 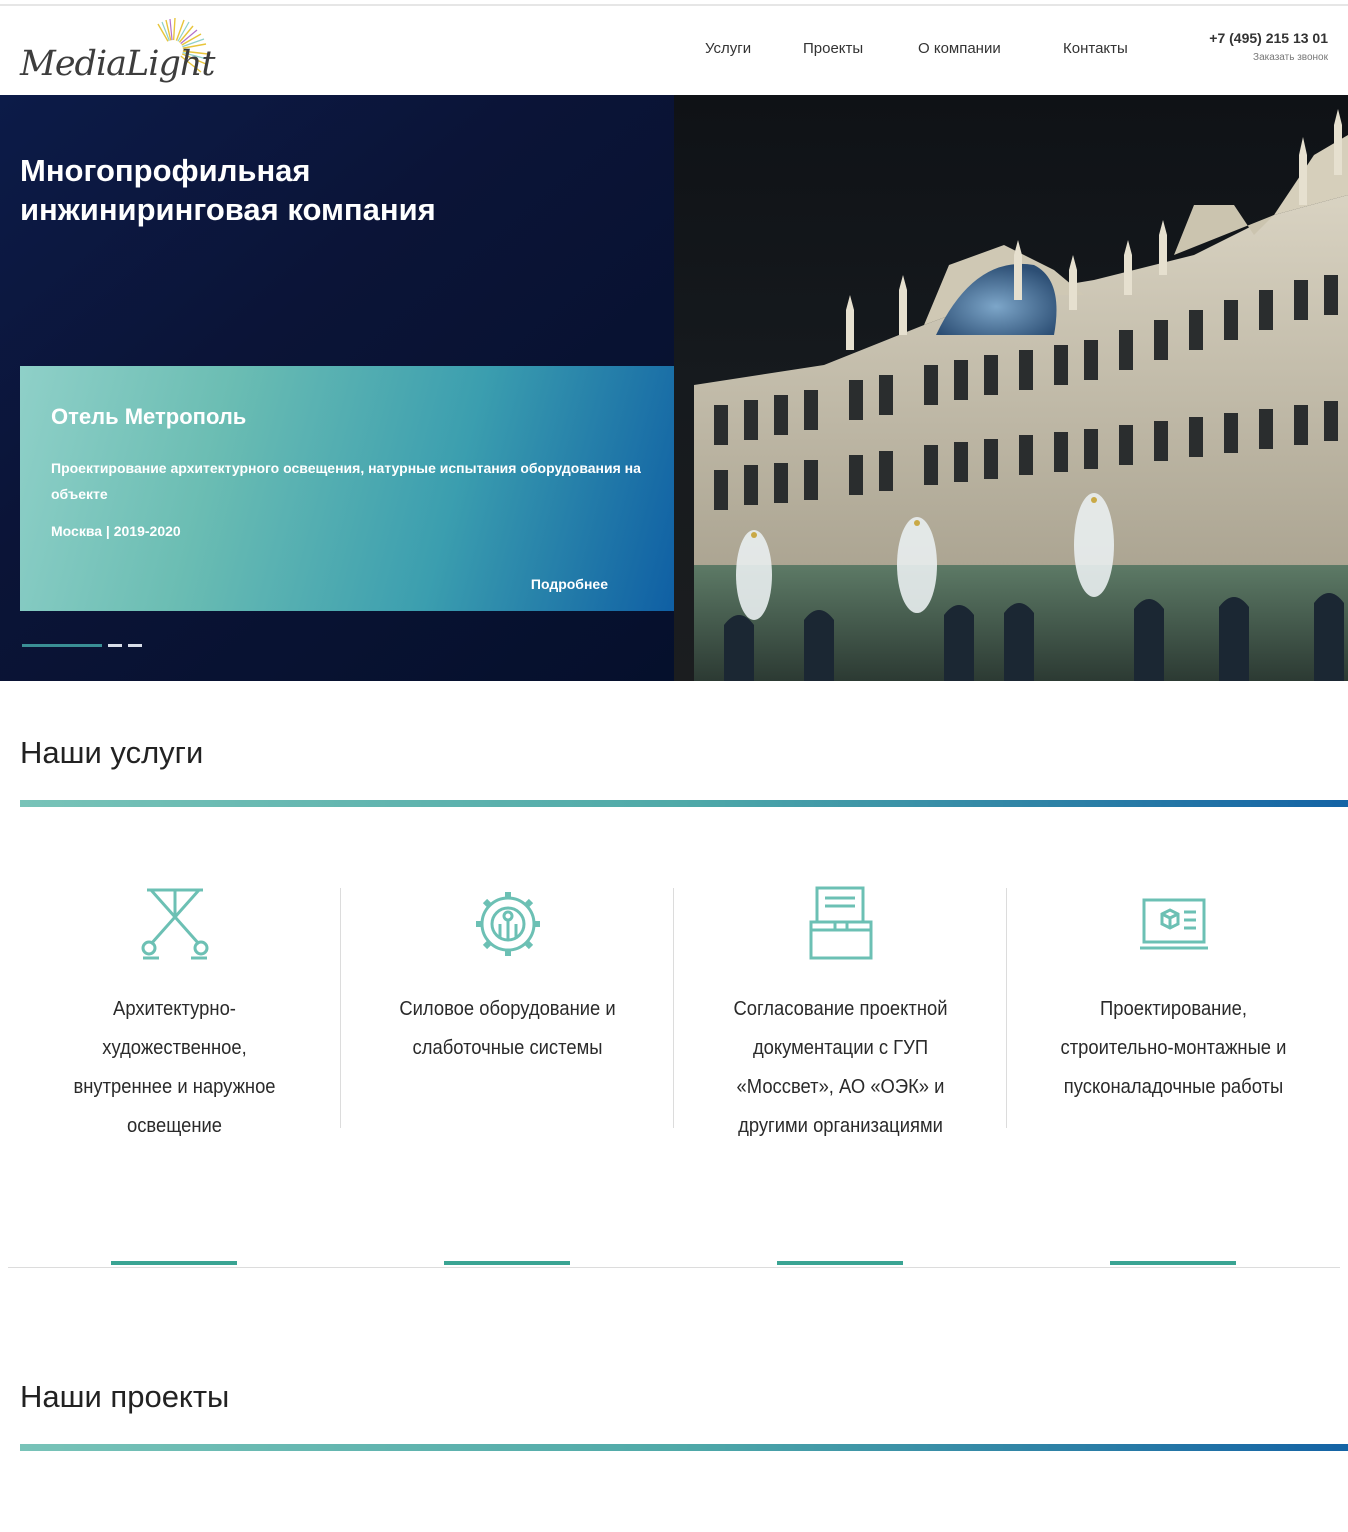 I want to click on slider-dot-active, so click(x=62, y=645).